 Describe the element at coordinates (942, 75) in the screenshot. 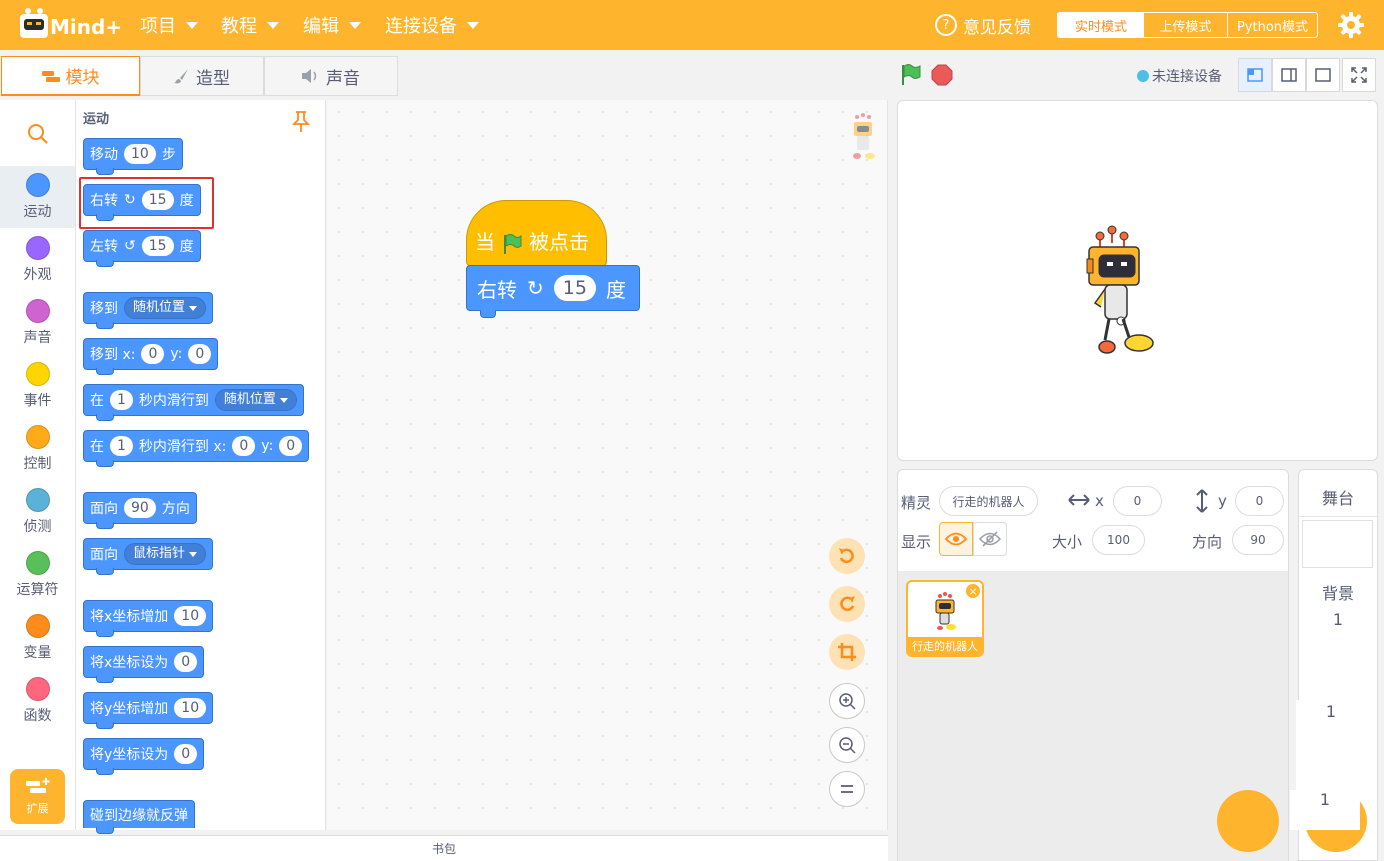

I see `stop-button` at that location.